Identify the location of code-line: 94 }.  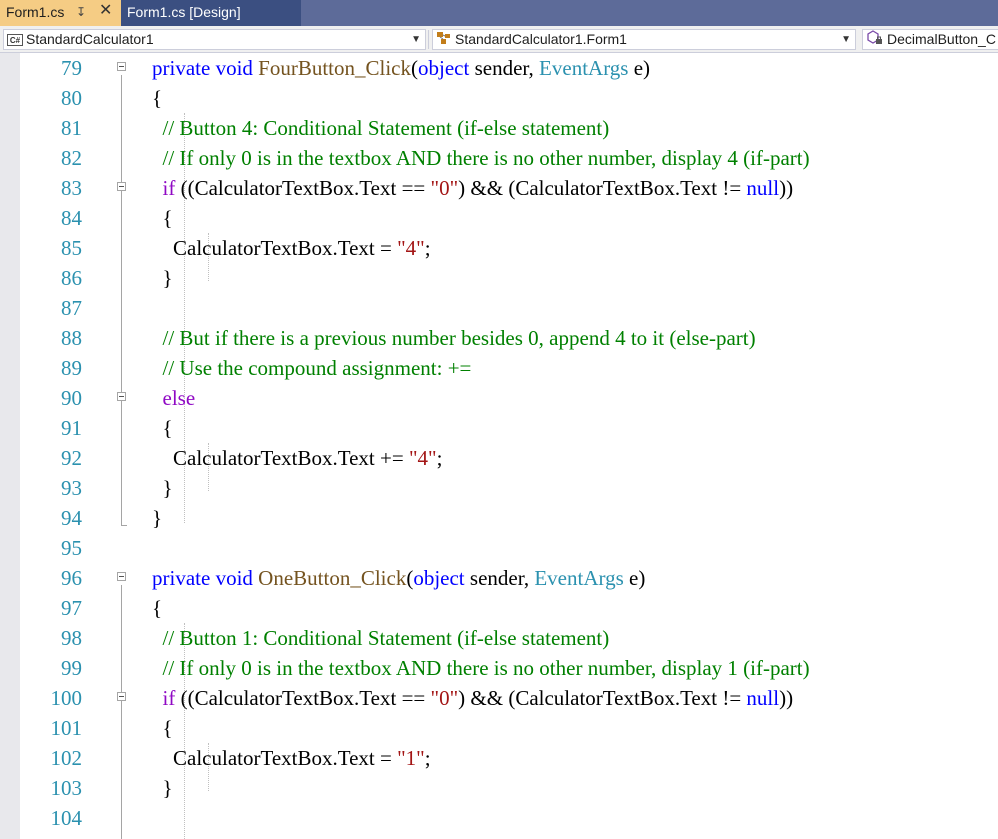
(499, 518).